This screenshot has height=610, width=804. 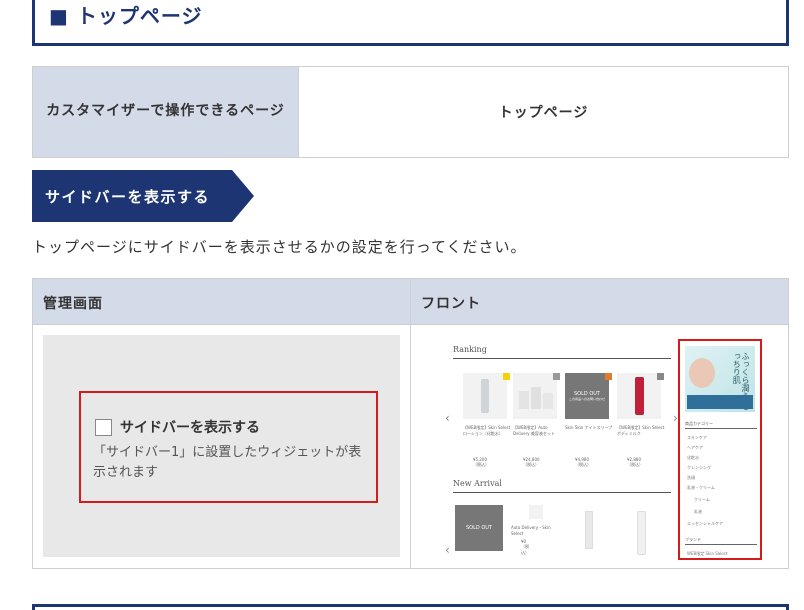 What do you see at coordinates (447, 418) in the screenshot?
I see `carousel-prev-icon: ‹` at bounding box center [447, 418].